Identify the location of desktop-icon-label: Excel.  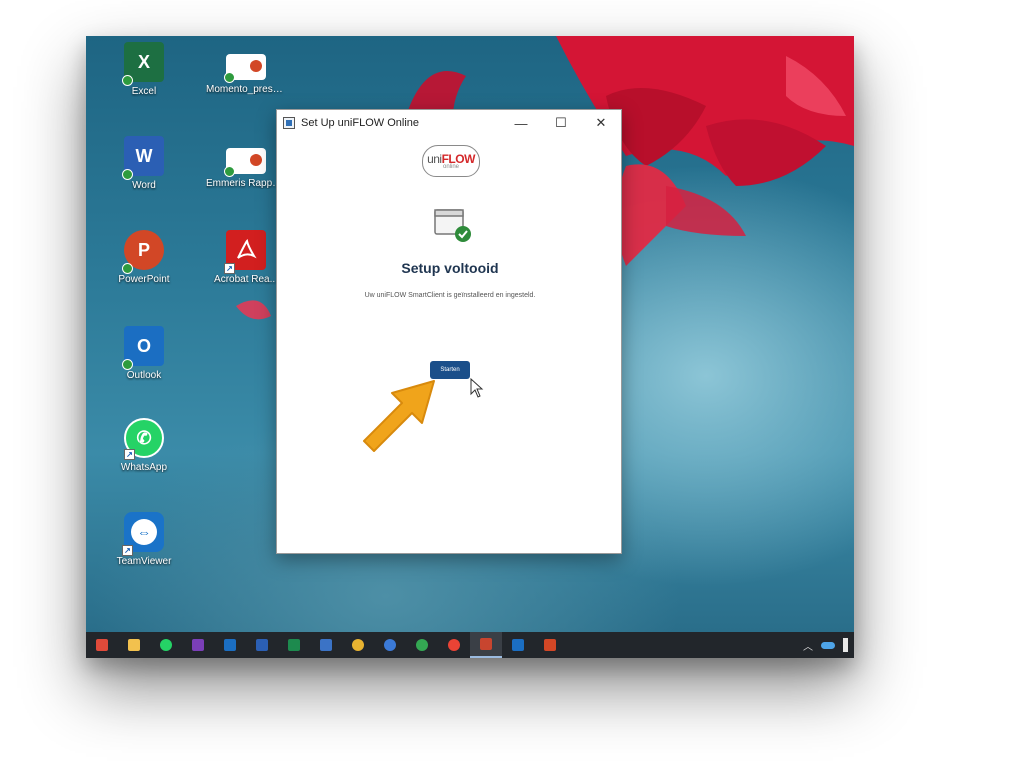
(144, 91).